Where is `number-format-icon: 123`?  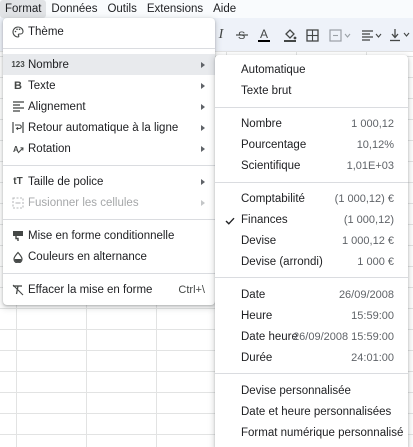 number-format-icon: 123 is located at coordinates (18, 64).